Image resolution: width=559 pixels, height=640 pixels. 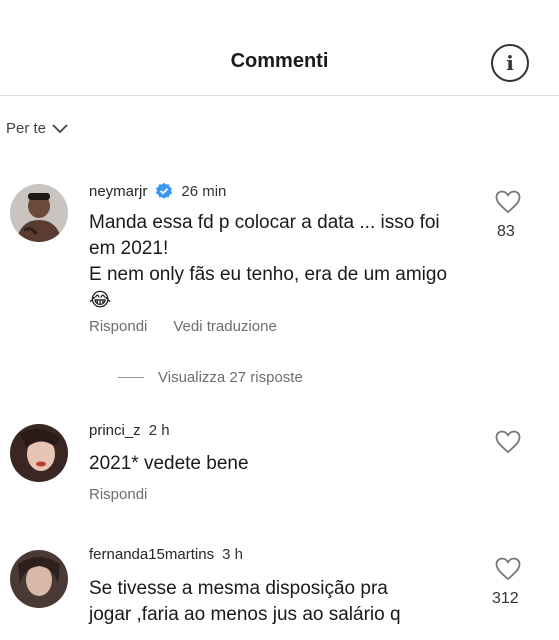 What do you see at coordinates (224, 326) in the screenshot?
I see `see-translation-button: Vedi traduzione` at bounding box center [224, 326].